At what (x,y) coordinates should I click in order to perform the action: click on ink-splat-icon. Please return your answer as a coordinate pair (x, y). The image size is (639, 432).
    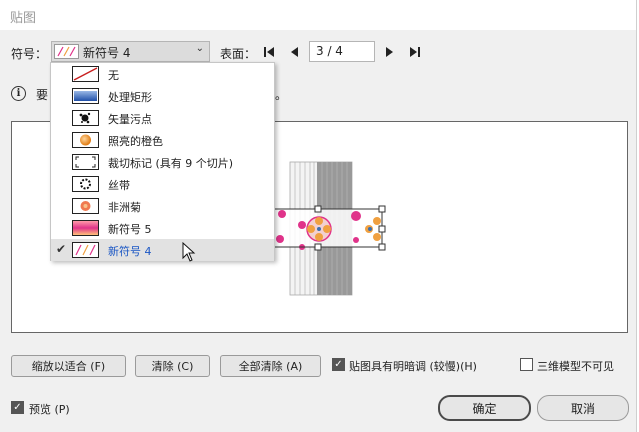
    Looking at the image, I should click on (85, 118).